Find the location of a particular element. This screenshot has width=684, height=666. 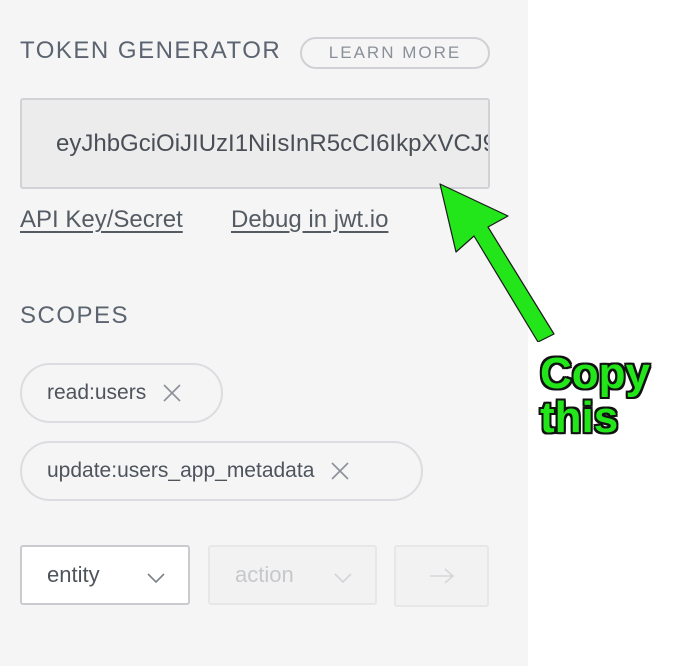

action-select-value: action is located at coordinates (264, 574).